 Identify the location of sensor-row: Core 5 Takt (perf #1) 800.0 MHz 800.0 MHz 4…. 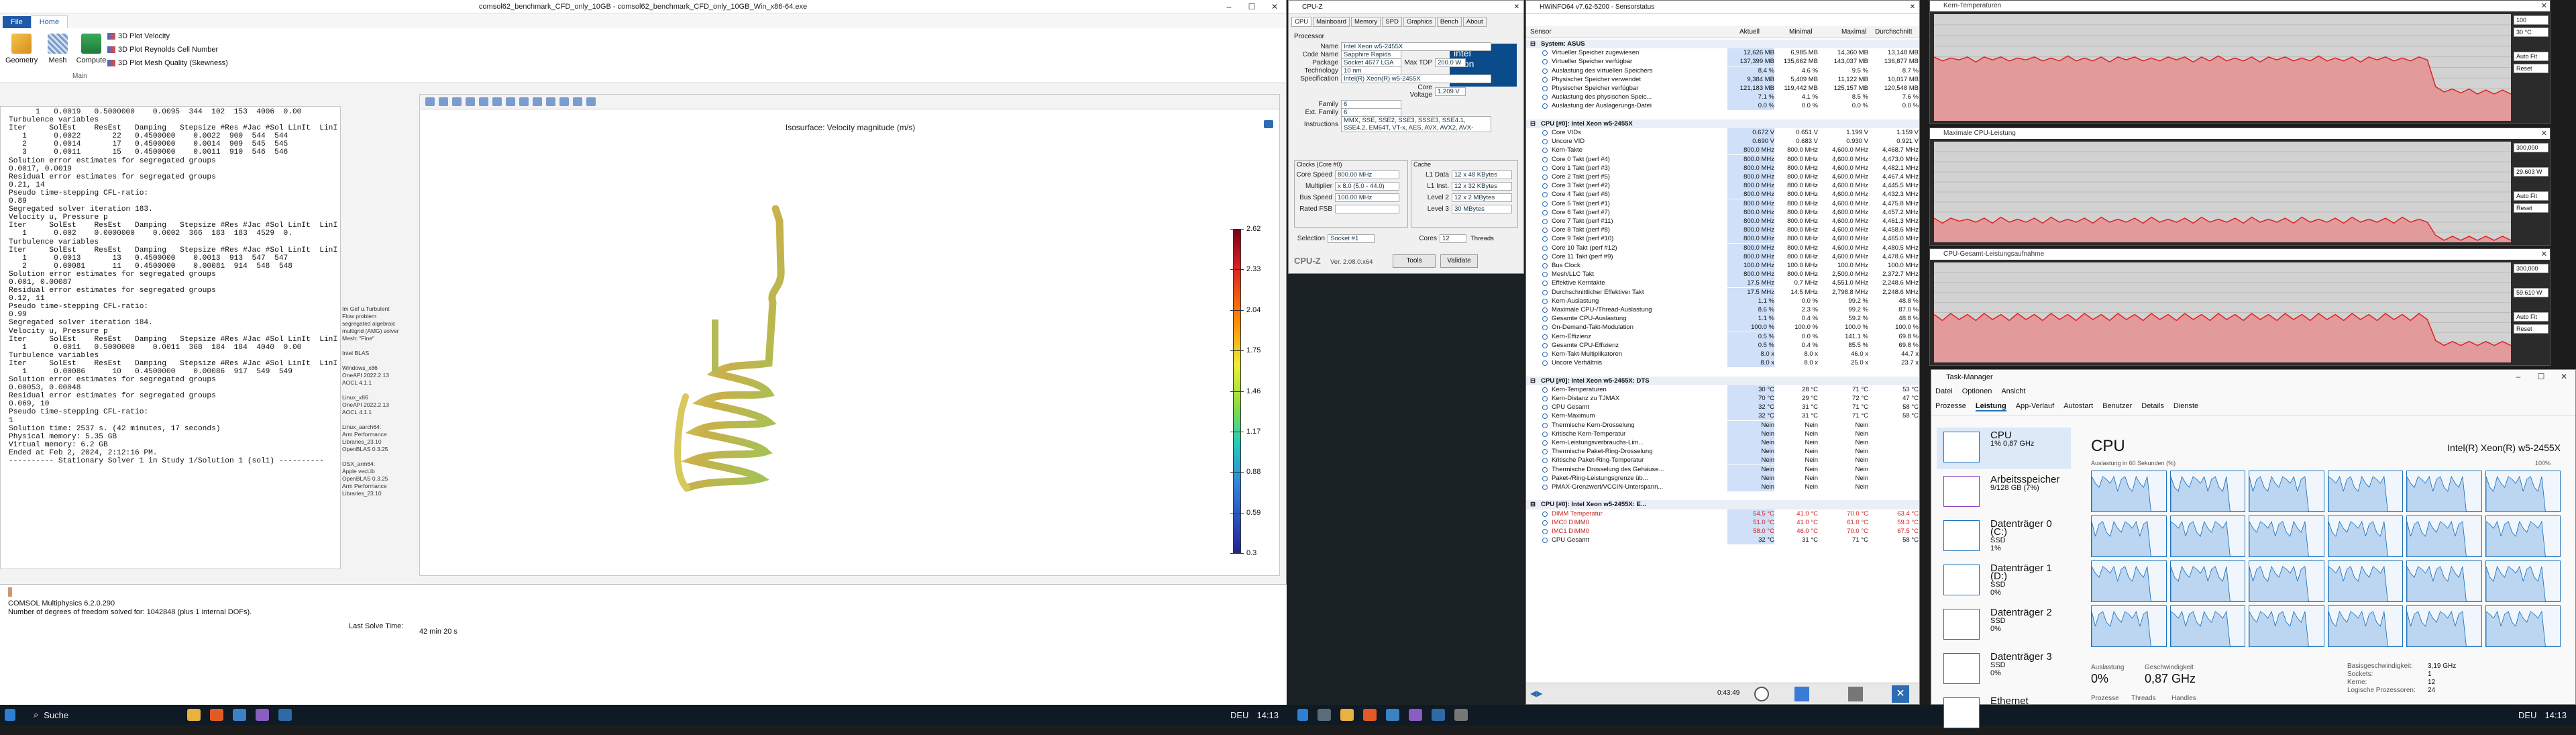
(1722, 204).